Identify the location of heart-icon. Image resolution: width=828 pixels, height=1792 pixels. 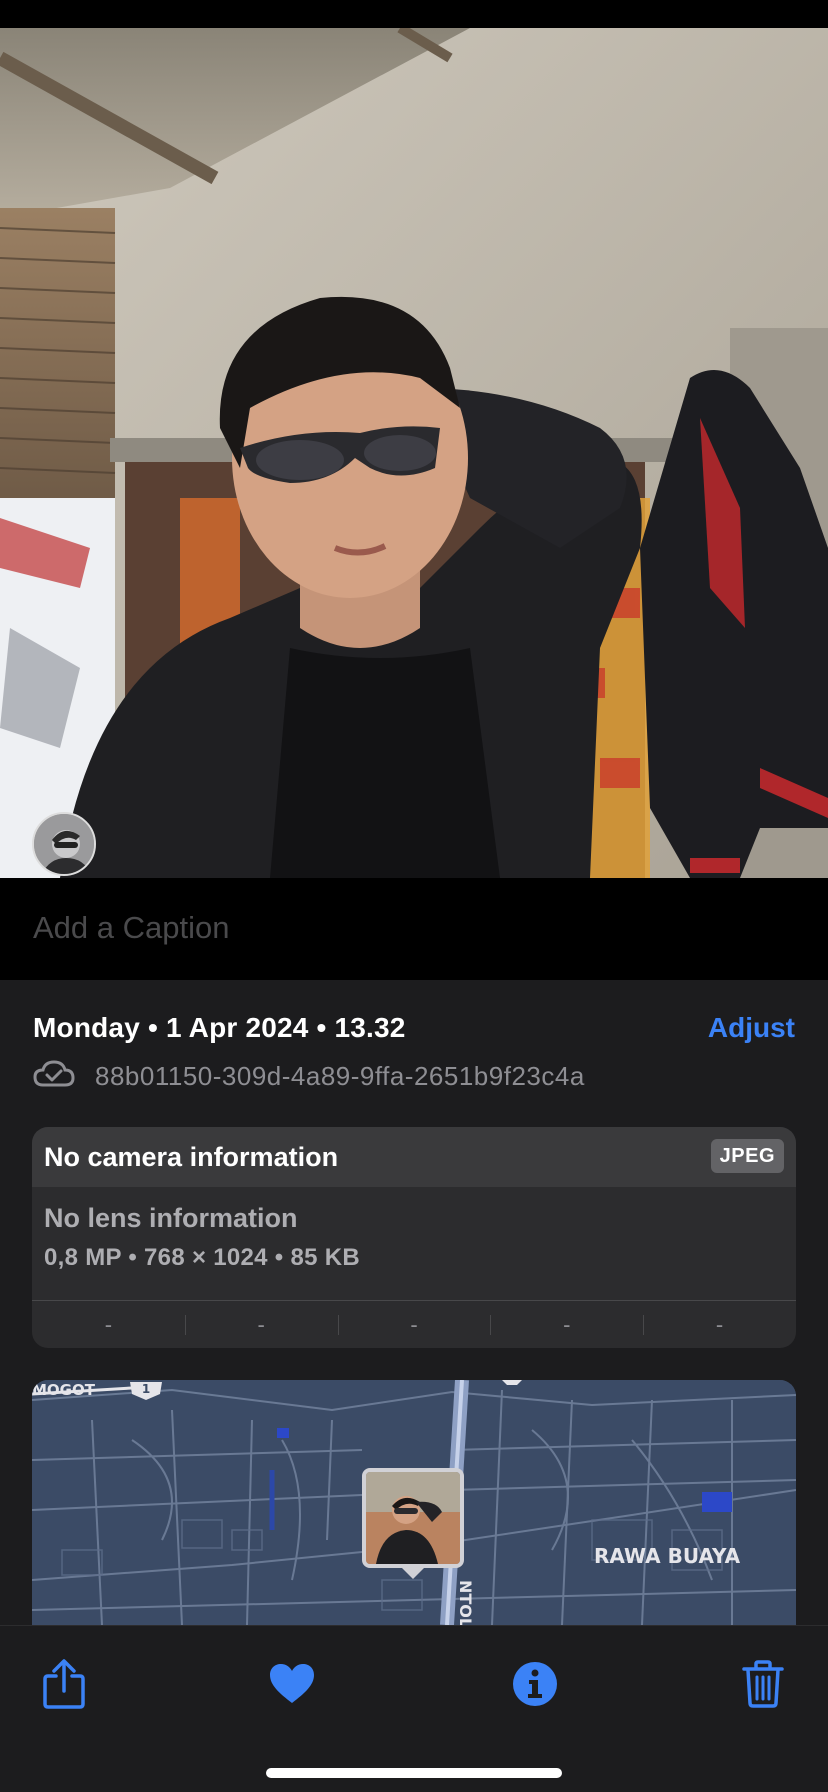
(292, 1686).